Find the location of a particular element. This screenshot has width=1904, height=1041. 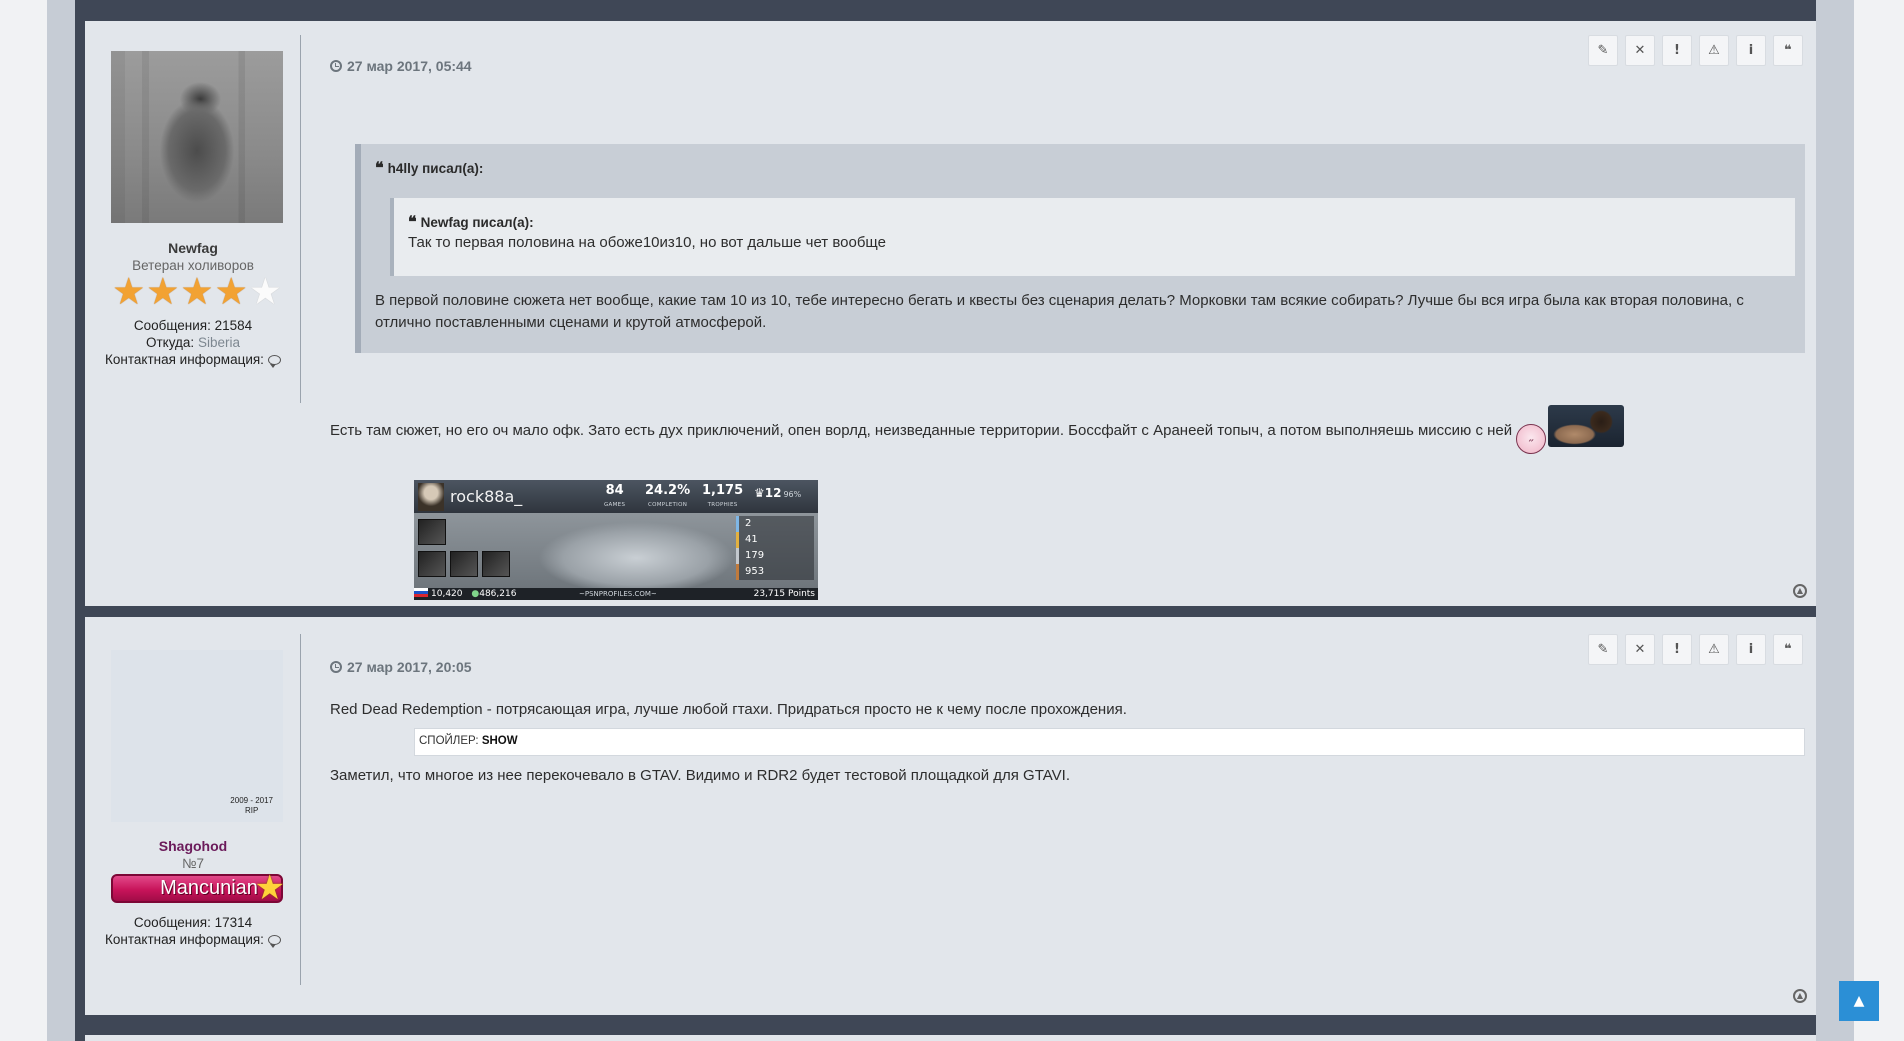

author-divider is located at coordinates (300, 809).